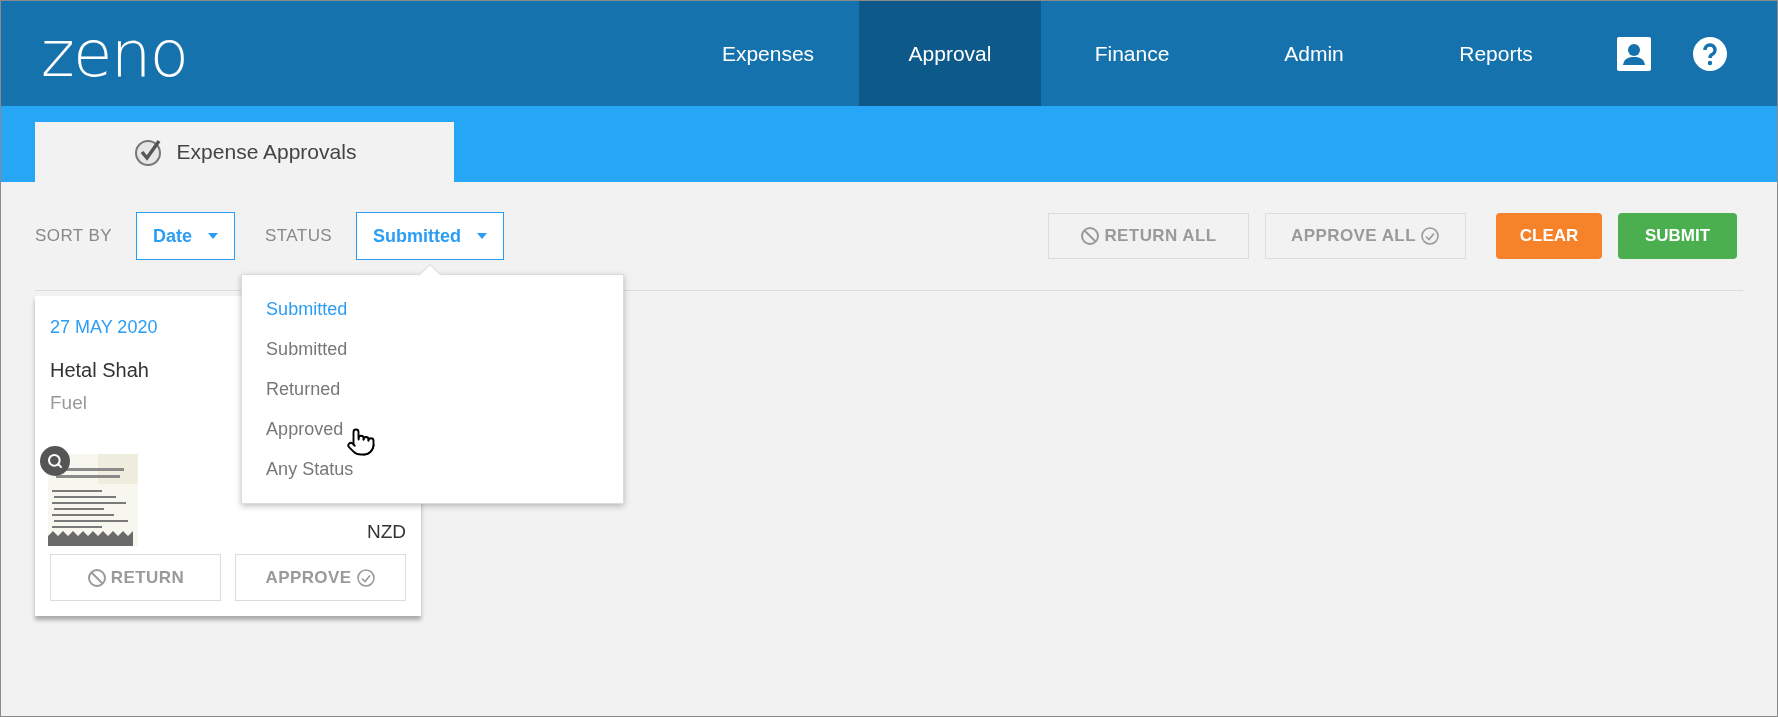 This screenshot has width=1778, height=717. I want to click on menu-item: Any Status, so click(310, 469).